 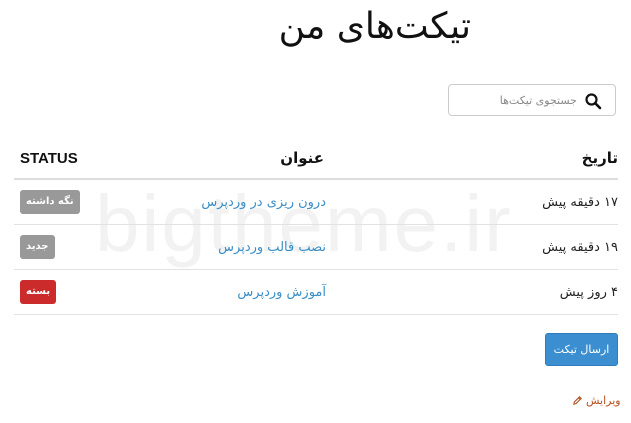 What do you see at coordinates (593, 101) in the screenshot?
I see `search-icon` at bounding box center [593, 101].